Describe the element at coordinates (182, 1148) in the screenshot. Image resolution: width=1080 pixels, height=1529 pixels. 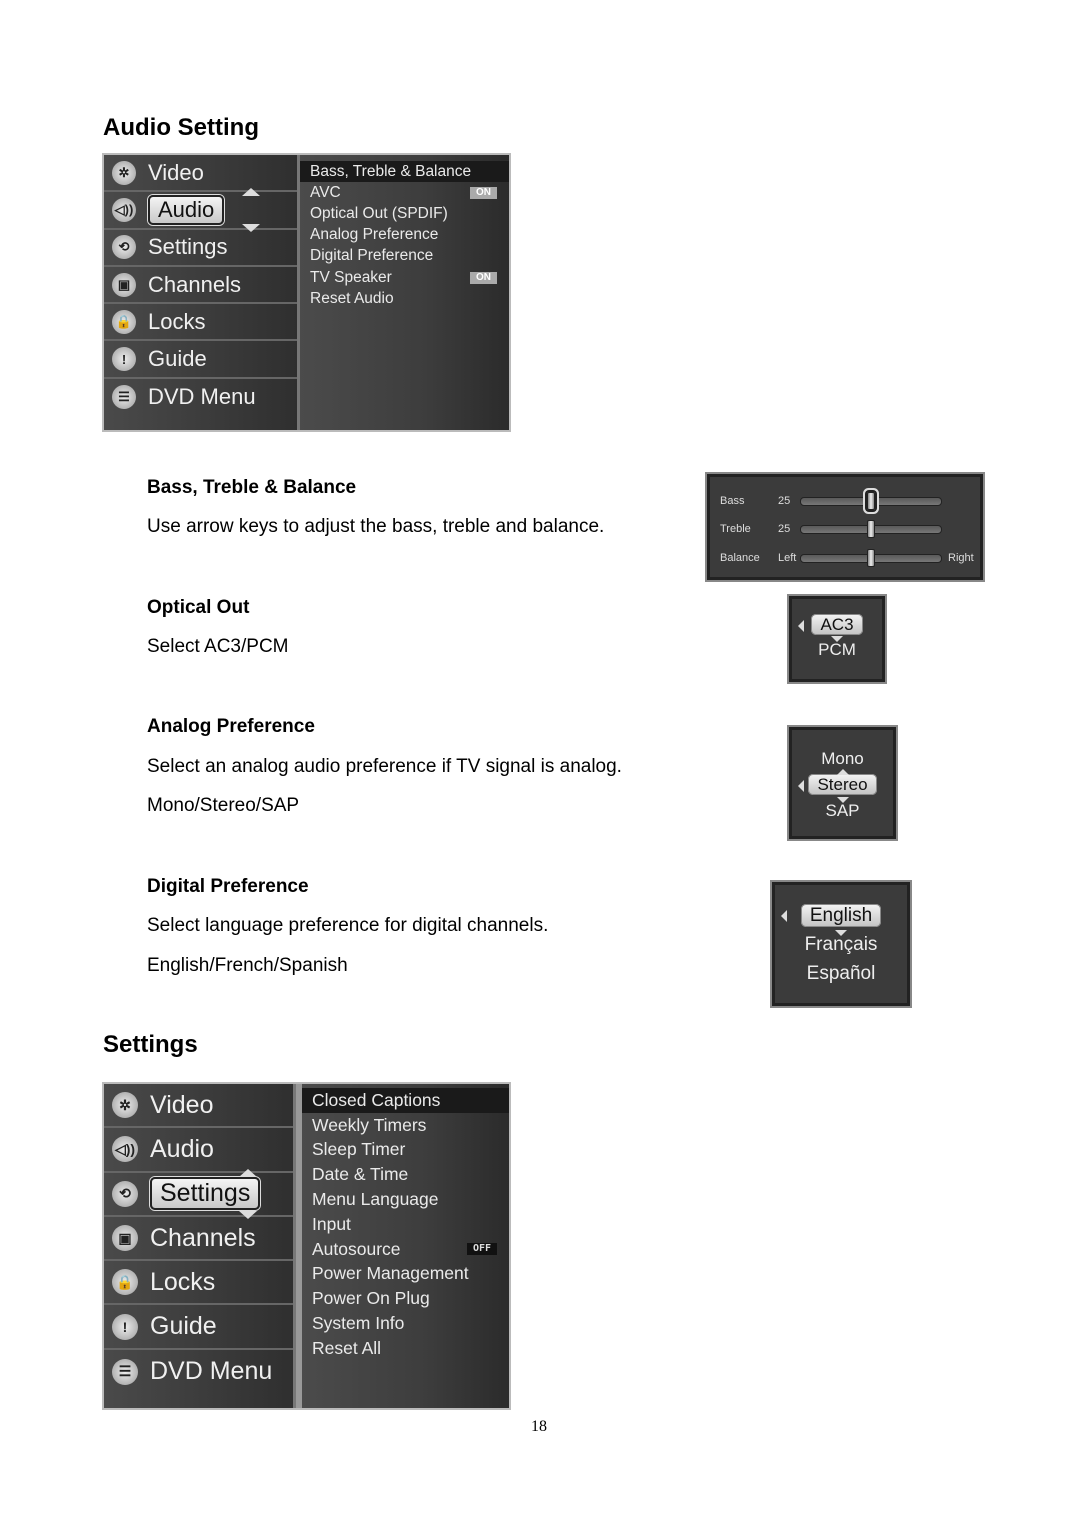
I see `menu-item-label: Audio` at that location.